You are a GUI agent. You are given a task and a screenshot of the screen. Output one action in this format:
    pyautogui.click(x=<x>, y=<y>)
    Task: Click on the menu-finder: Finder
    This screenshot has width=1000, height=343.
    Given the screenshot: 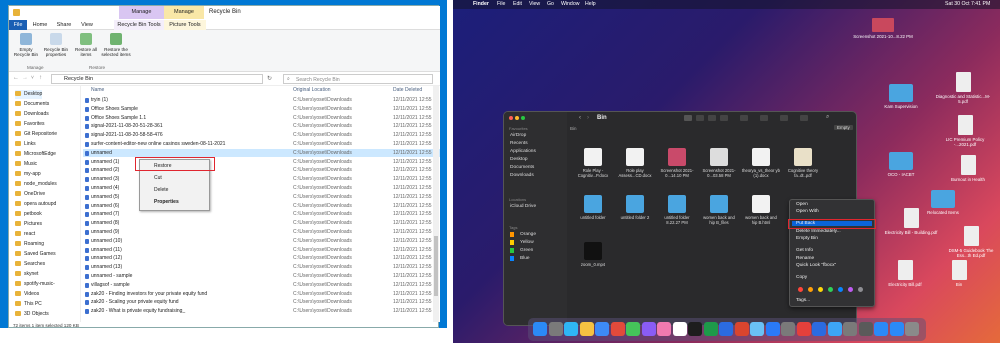 What is the action you would take?
    pyautogui.click(x=481, y=4)
    